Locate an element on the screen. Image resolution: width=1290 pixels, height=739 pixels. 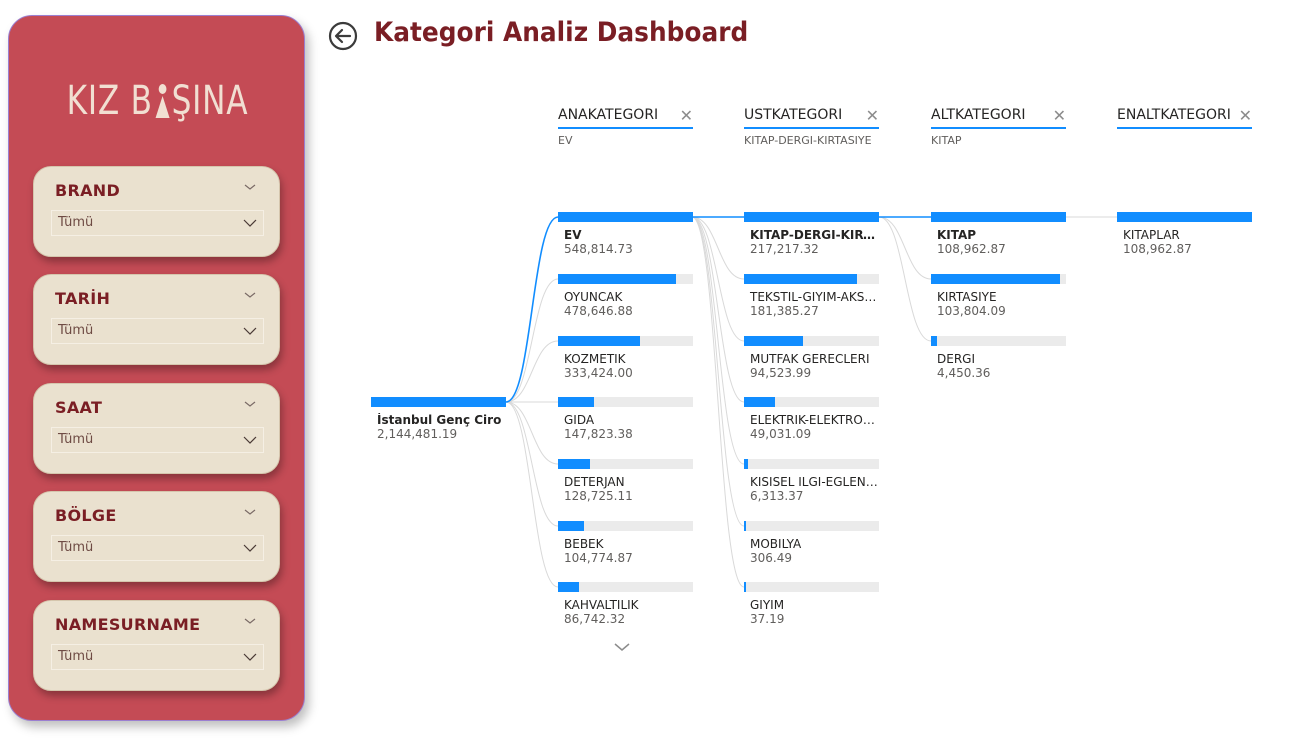
tree-node-ana: GIDA 147,823.38 is located at coordinates (625, 419).